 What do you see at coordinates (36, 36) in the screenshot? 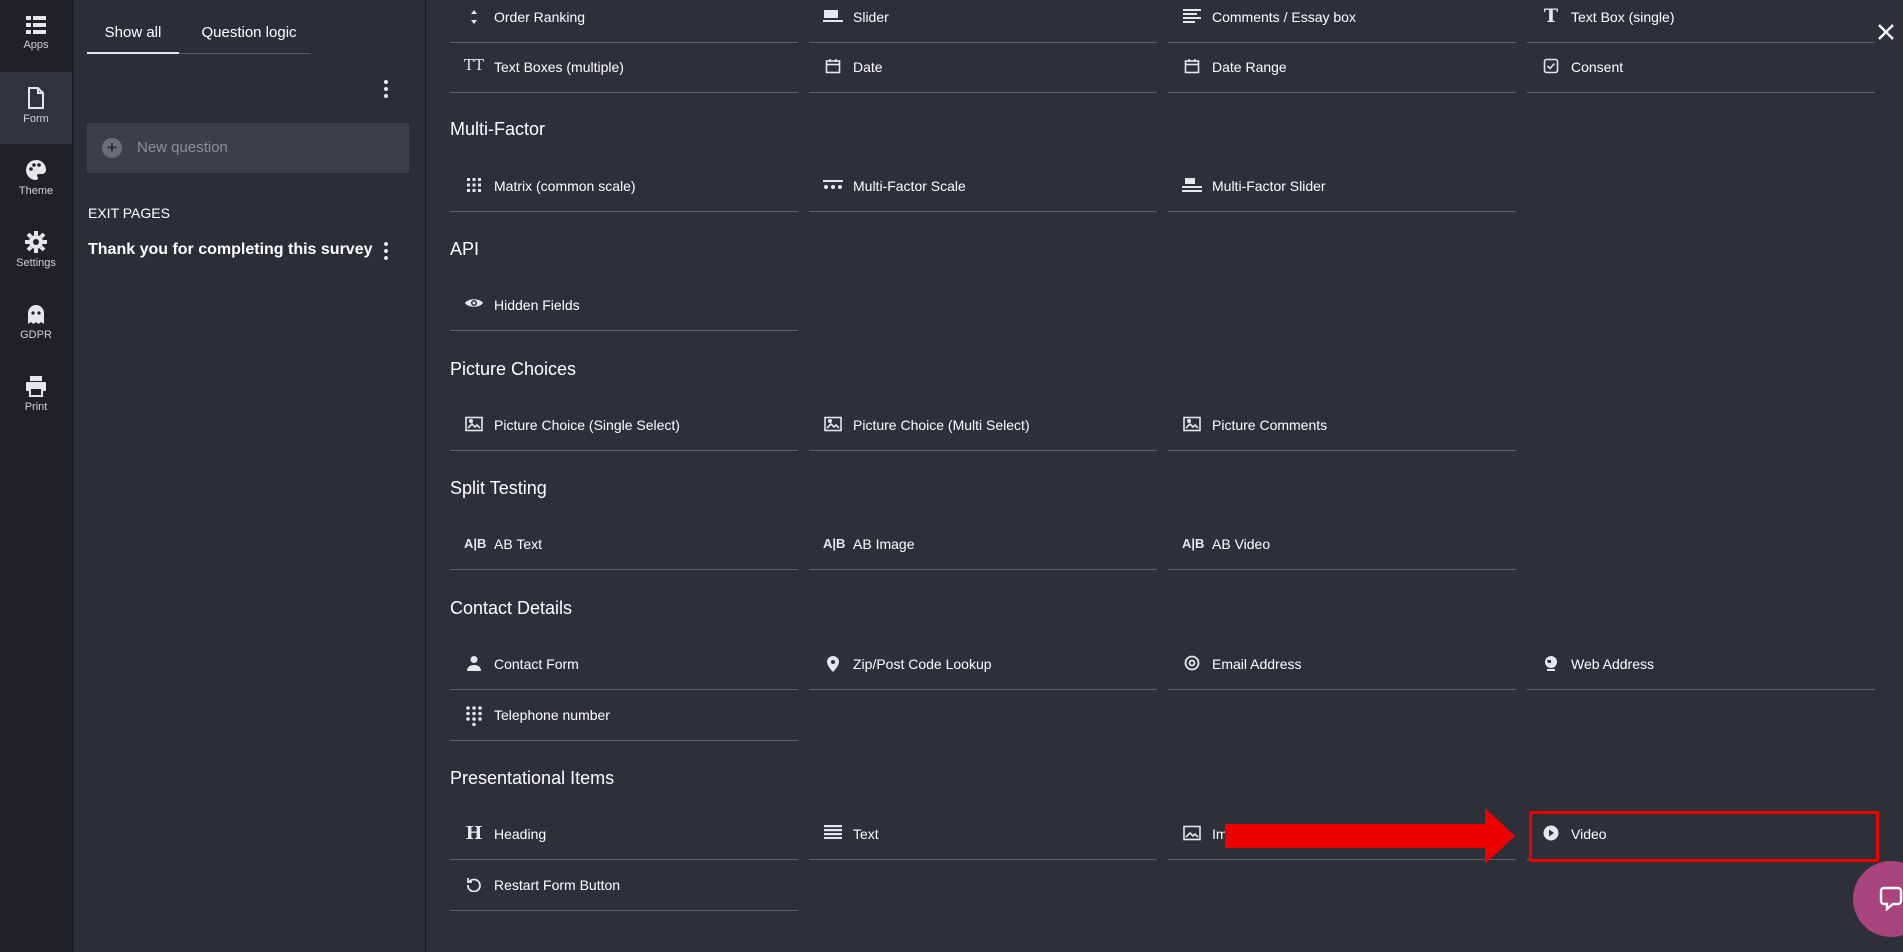
I see `nav-apps: Apps` at bounding box center [36, 36].